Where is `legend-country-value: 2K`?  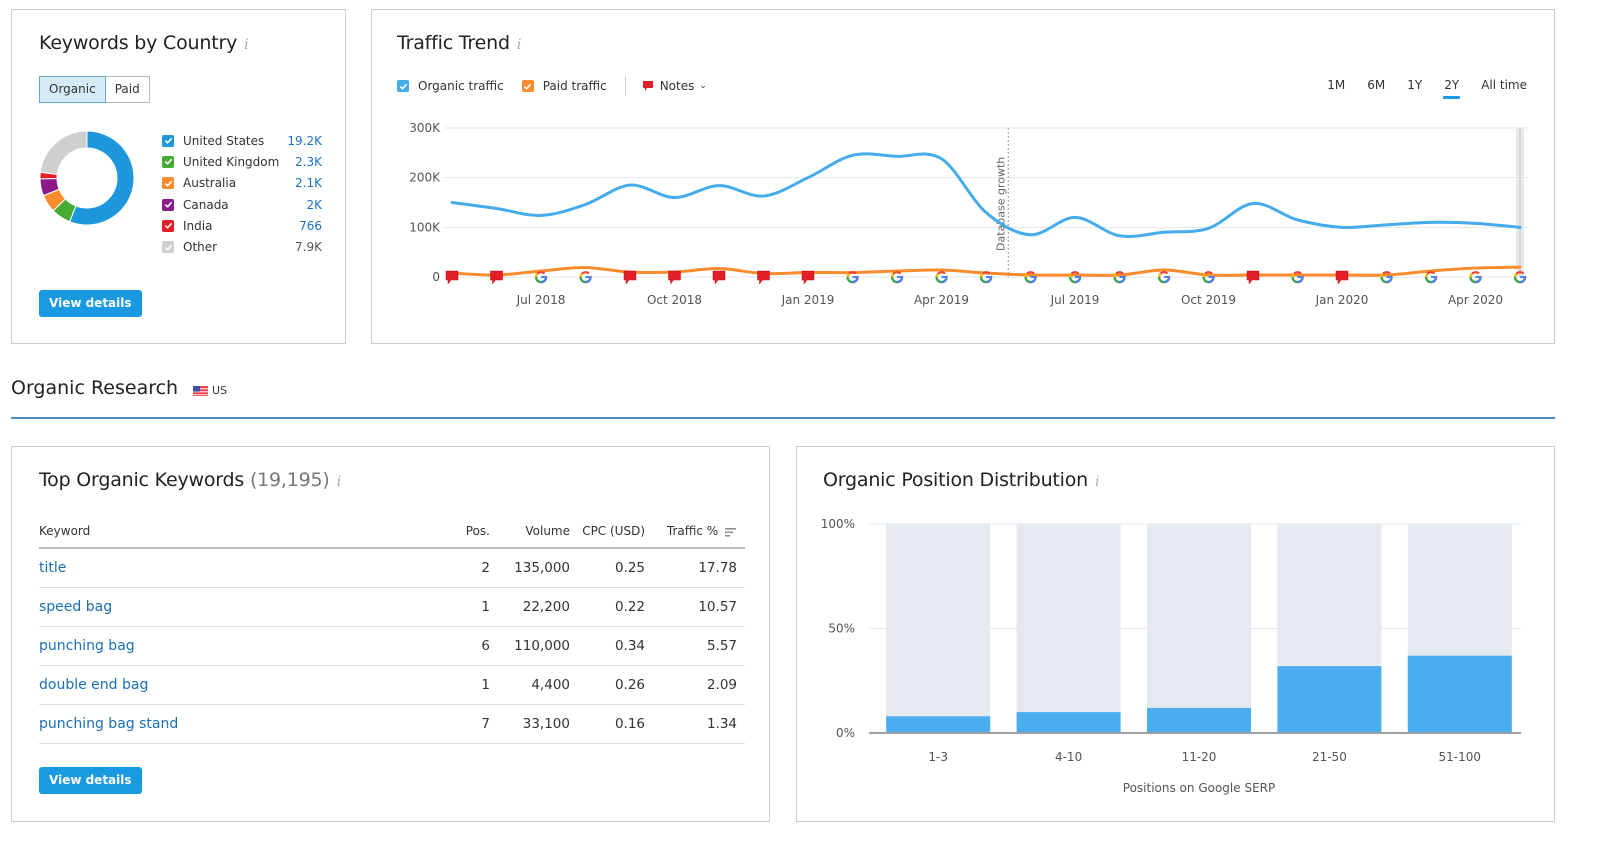 legend-country-value: 2K is located at coordinates (314, 205).